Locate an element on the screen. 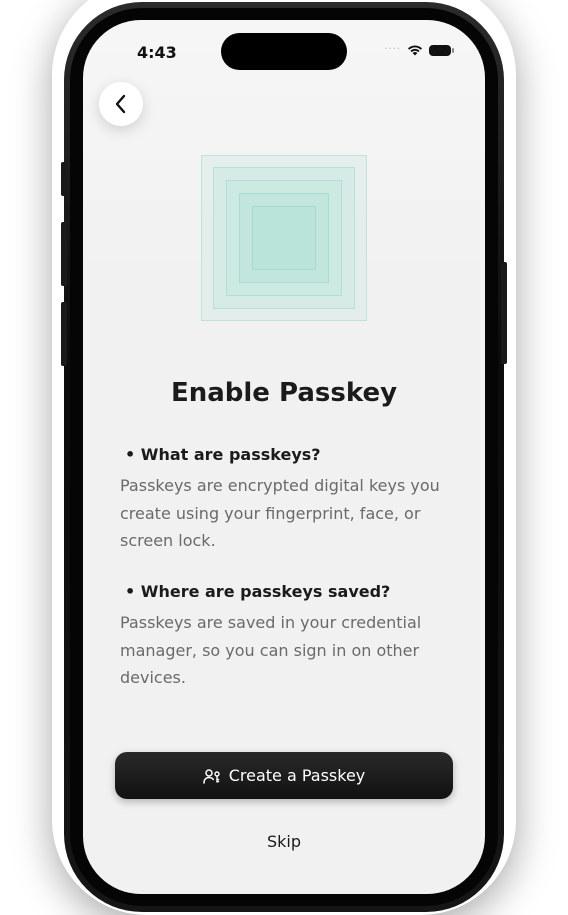 This screenshot has height=915, width=568. volume-up-button is located at coordinates (64, 254).